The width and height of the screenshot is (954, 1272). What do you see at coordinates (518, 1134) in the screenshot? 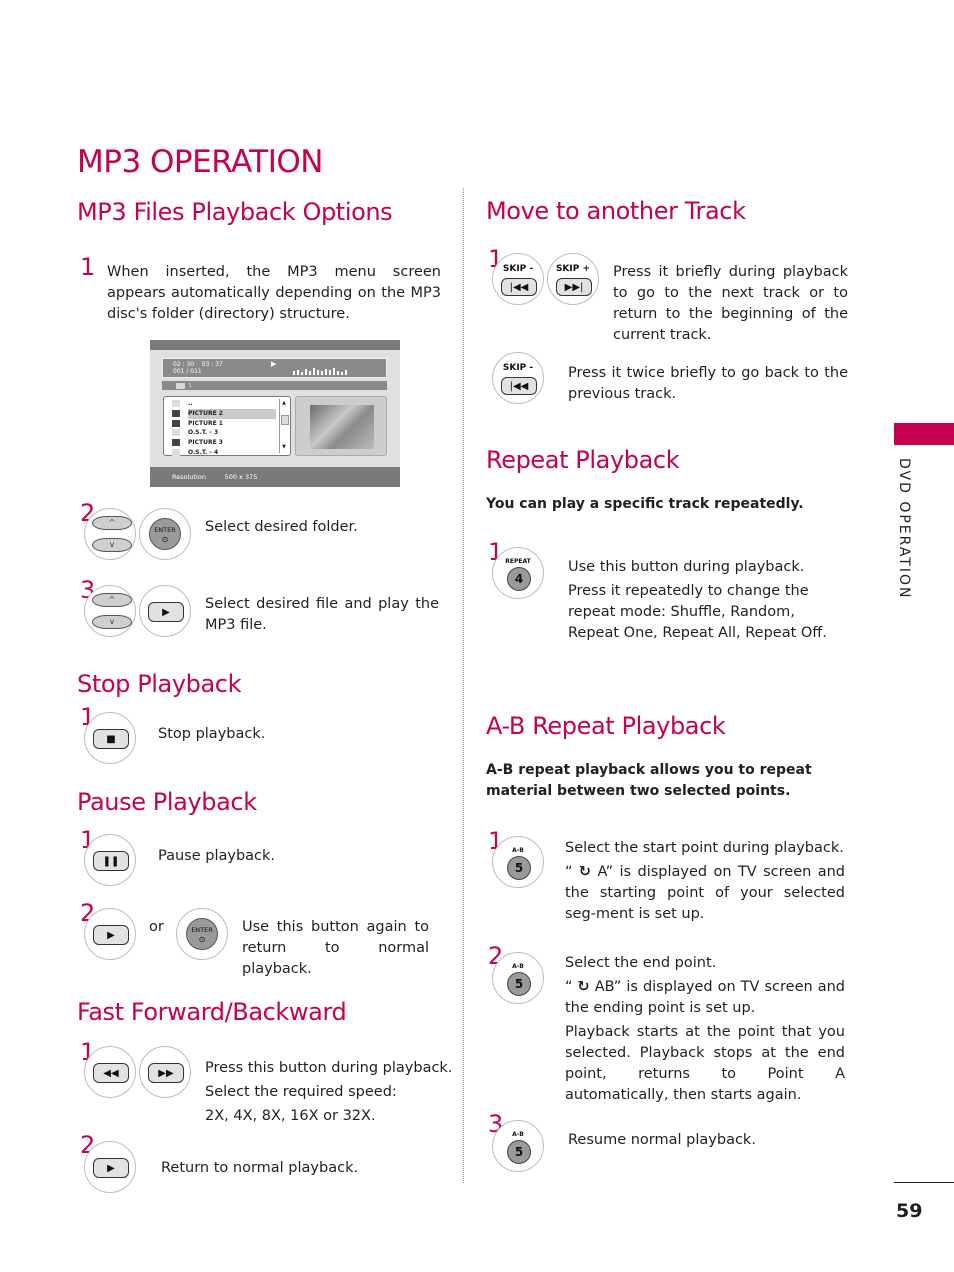
I see `ab-label: A-B` at bounding box center [518, 1134].